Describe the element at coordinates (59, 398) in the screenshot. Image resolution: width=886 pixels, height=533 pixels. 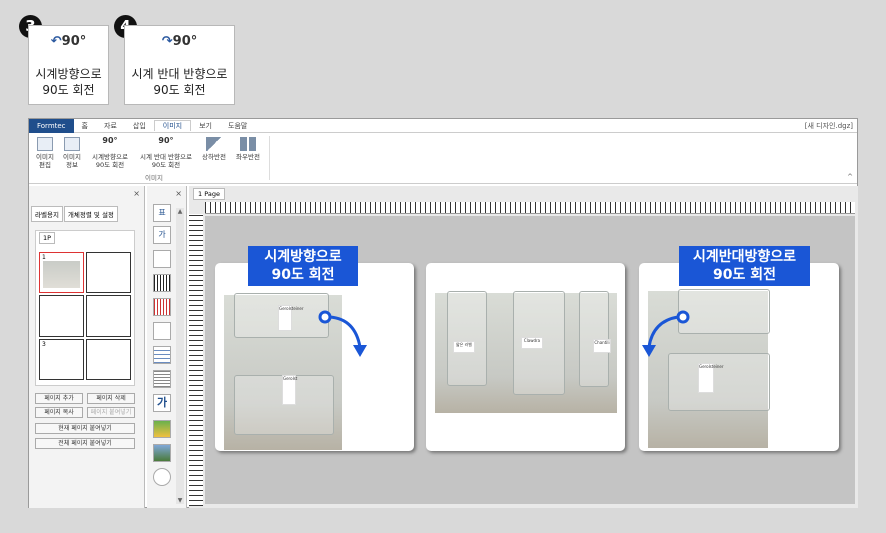
I see `add-page-button: 페이지 추가` at that location.